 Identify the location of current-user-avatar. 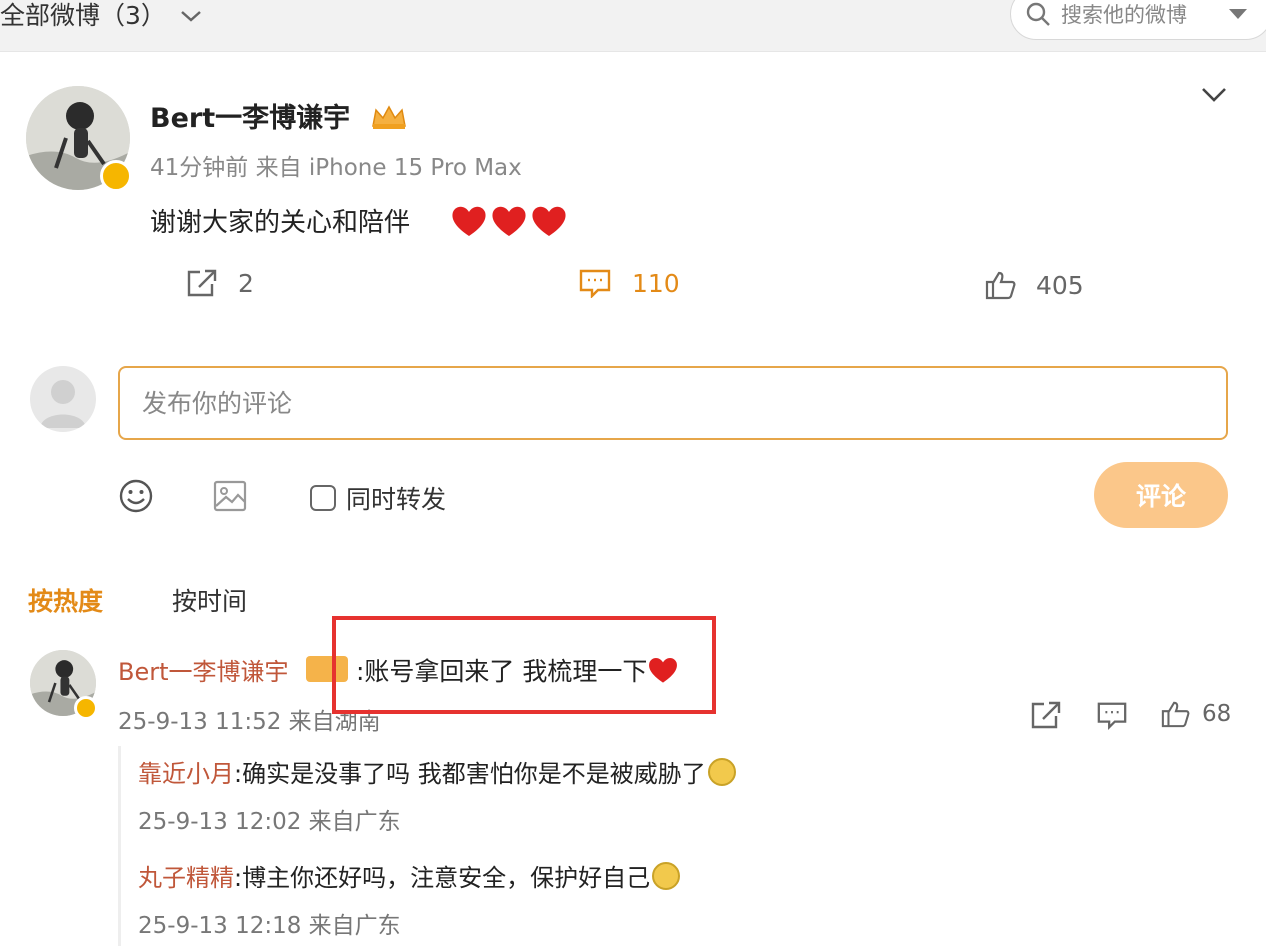
(63, 399).